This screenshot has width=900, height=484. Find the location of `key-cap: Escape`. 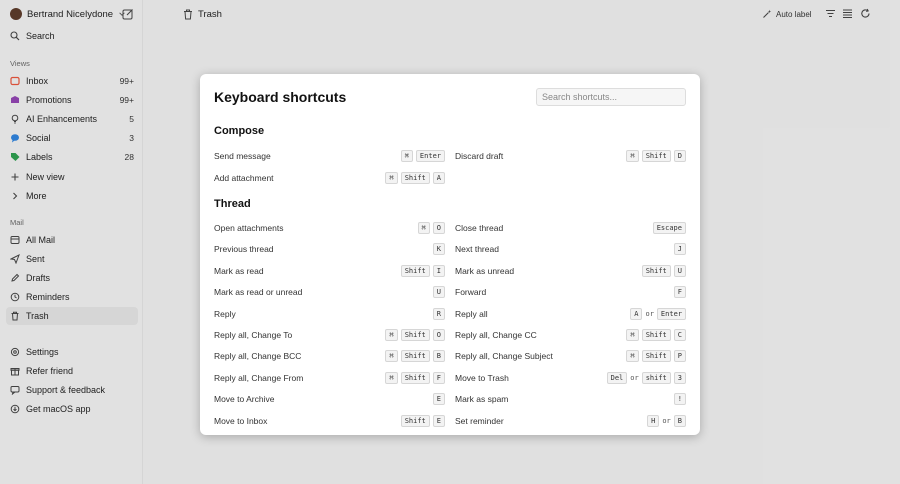

key-cap: Escape is located at coordinates (669, 228).